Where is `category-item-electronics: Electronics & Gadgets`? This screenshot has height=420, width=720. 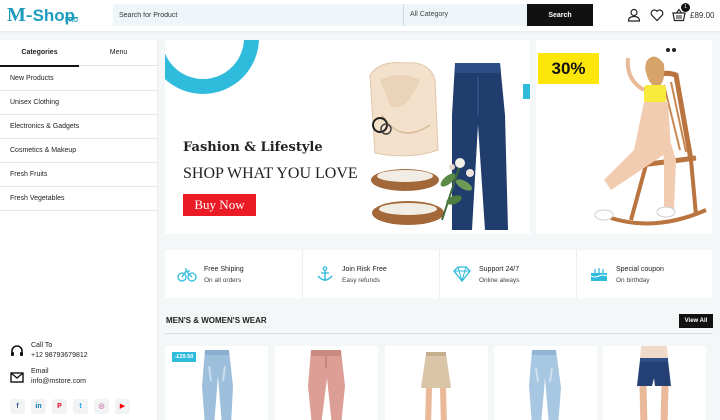
category-item-electronics: Electronics & Gadgets is located at coordinates (79, 127).